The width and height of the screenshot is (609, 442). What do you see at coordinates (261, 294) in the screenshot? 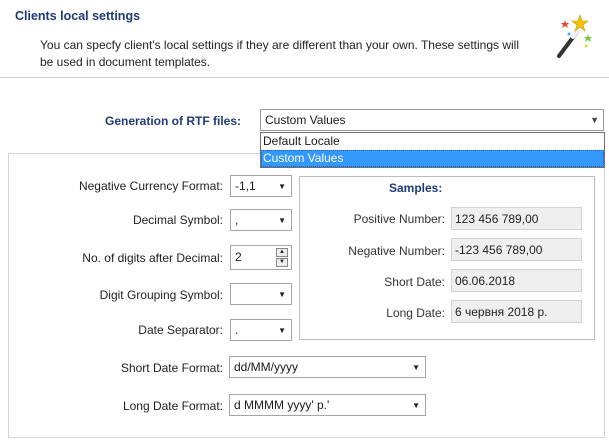
I see `digit-grouping-symbol-select: ▼` at bounding box center [261, 294].